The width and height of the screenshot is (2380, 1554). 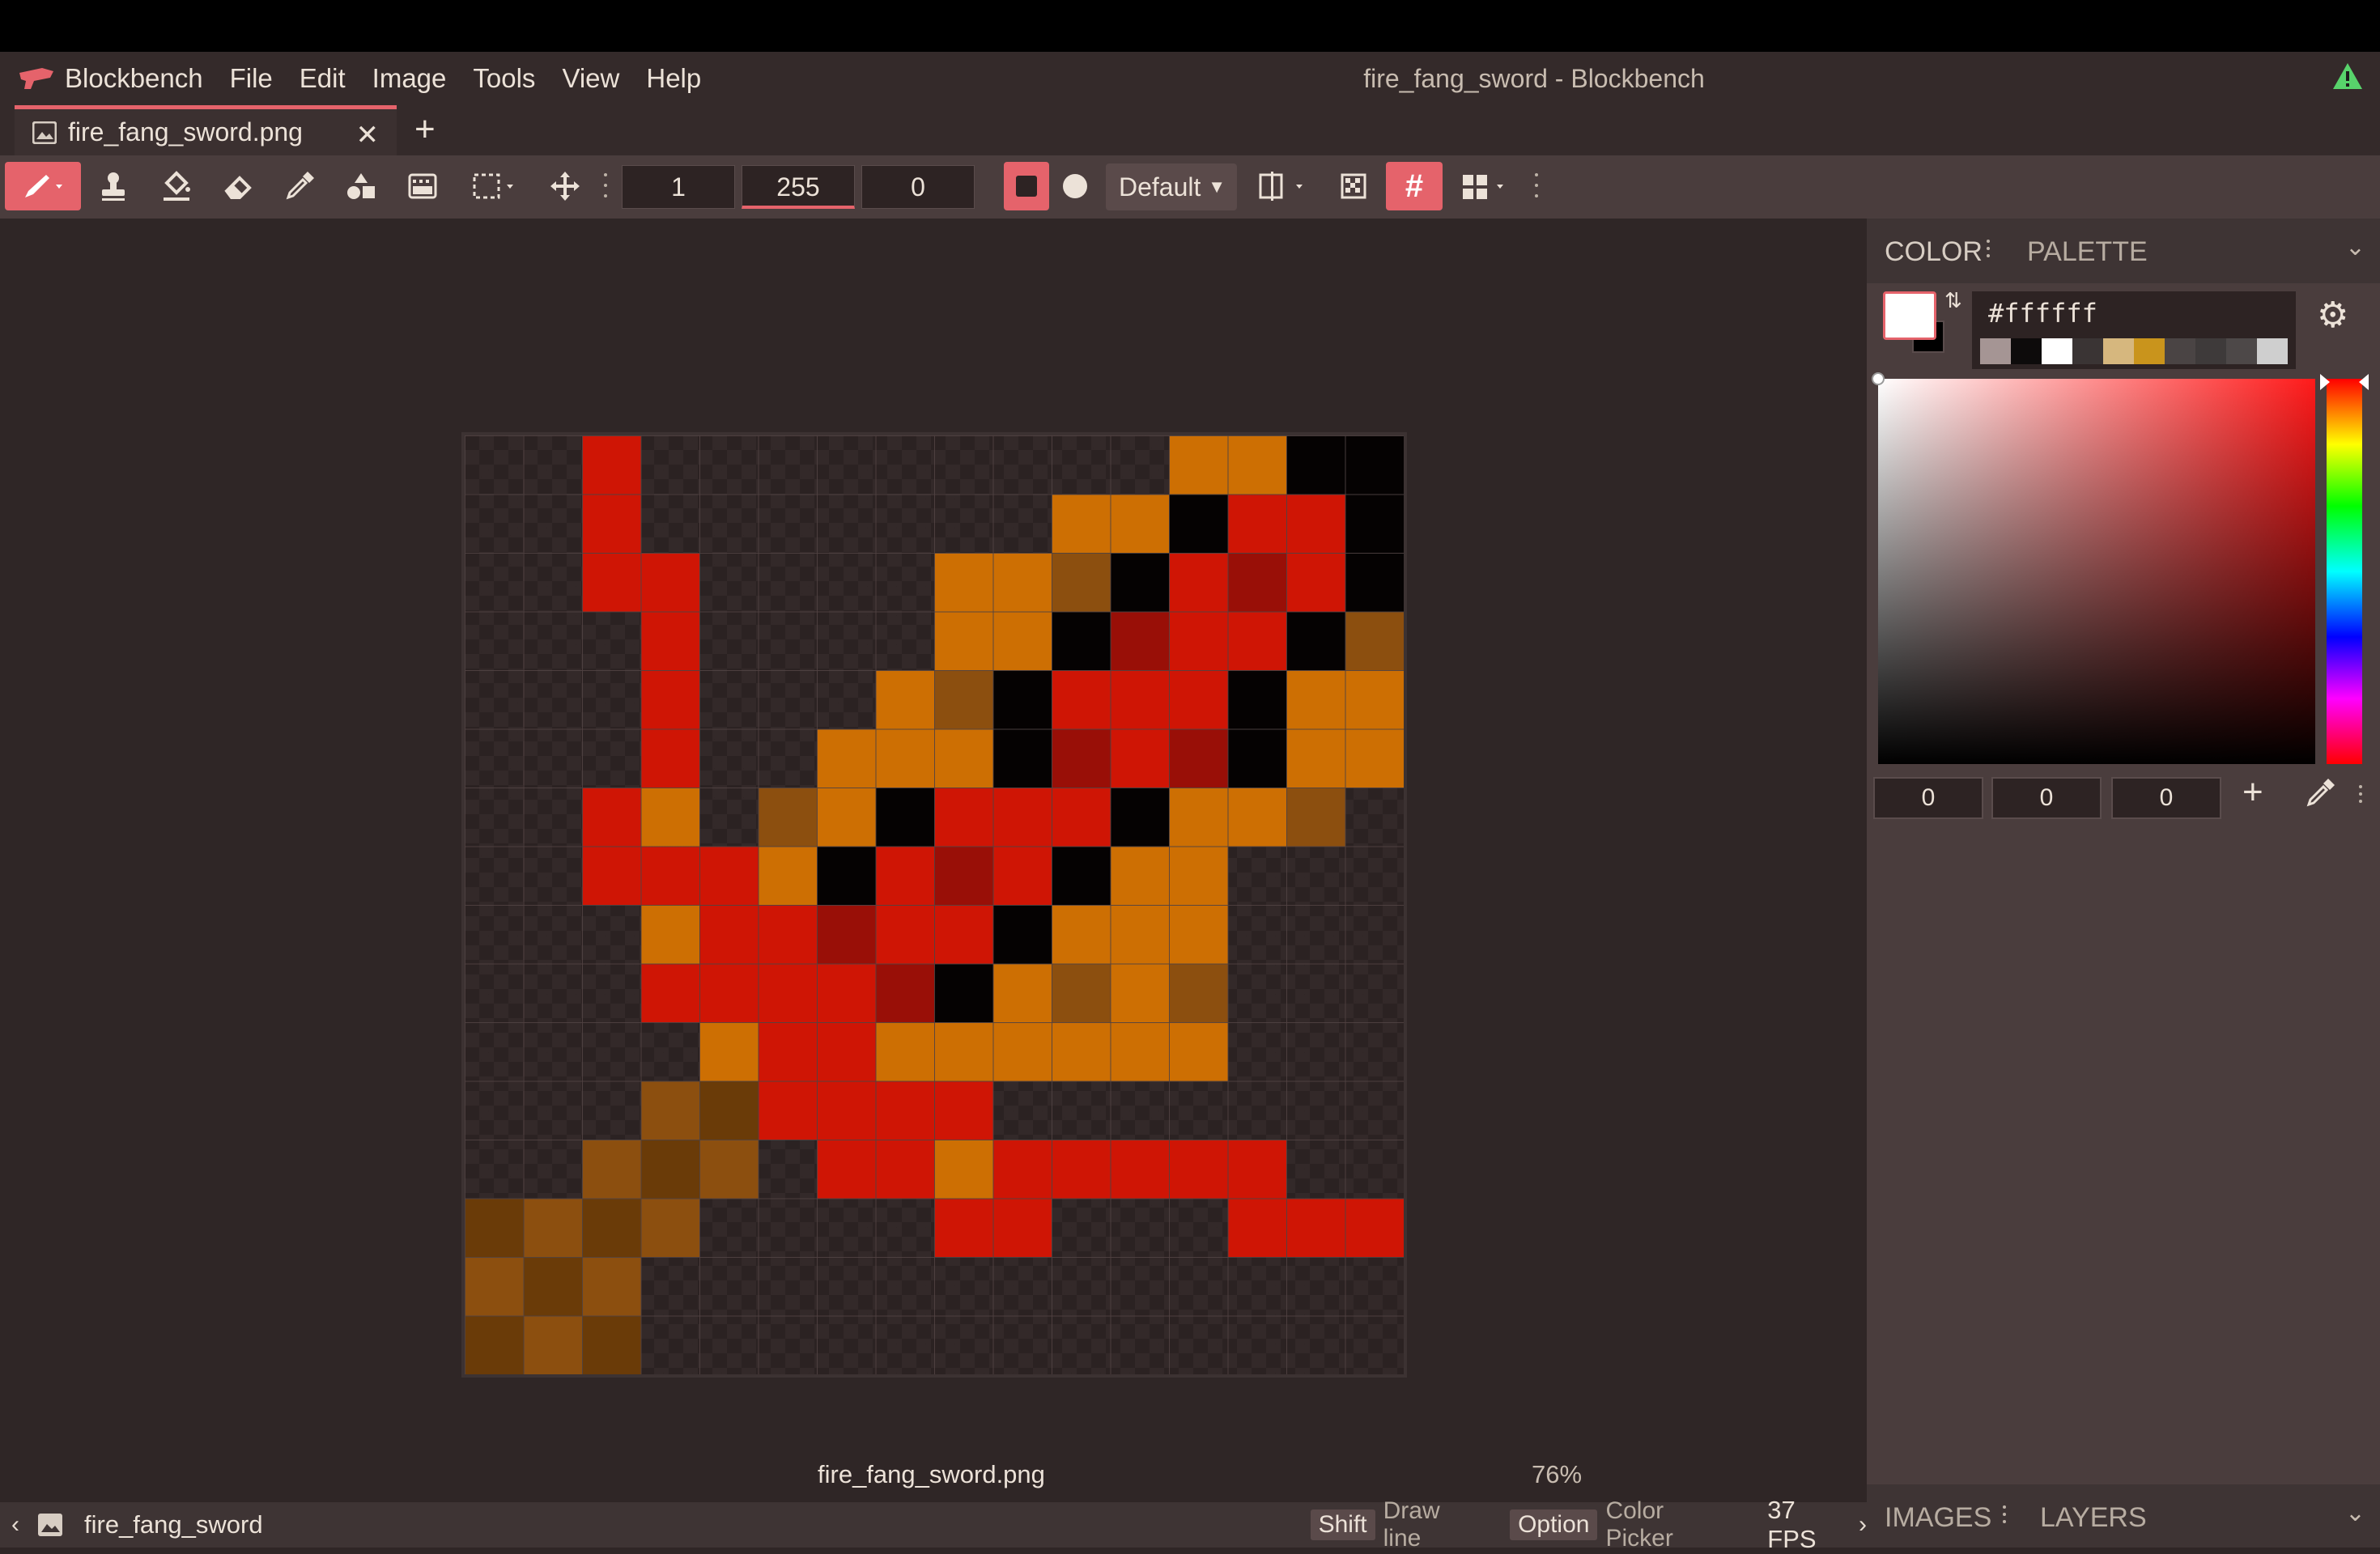 What do you see at coordinates (1938, 1518) in the screenshot?
I see `tab-images: IMAGES` at bounding box center [1938, 1518].